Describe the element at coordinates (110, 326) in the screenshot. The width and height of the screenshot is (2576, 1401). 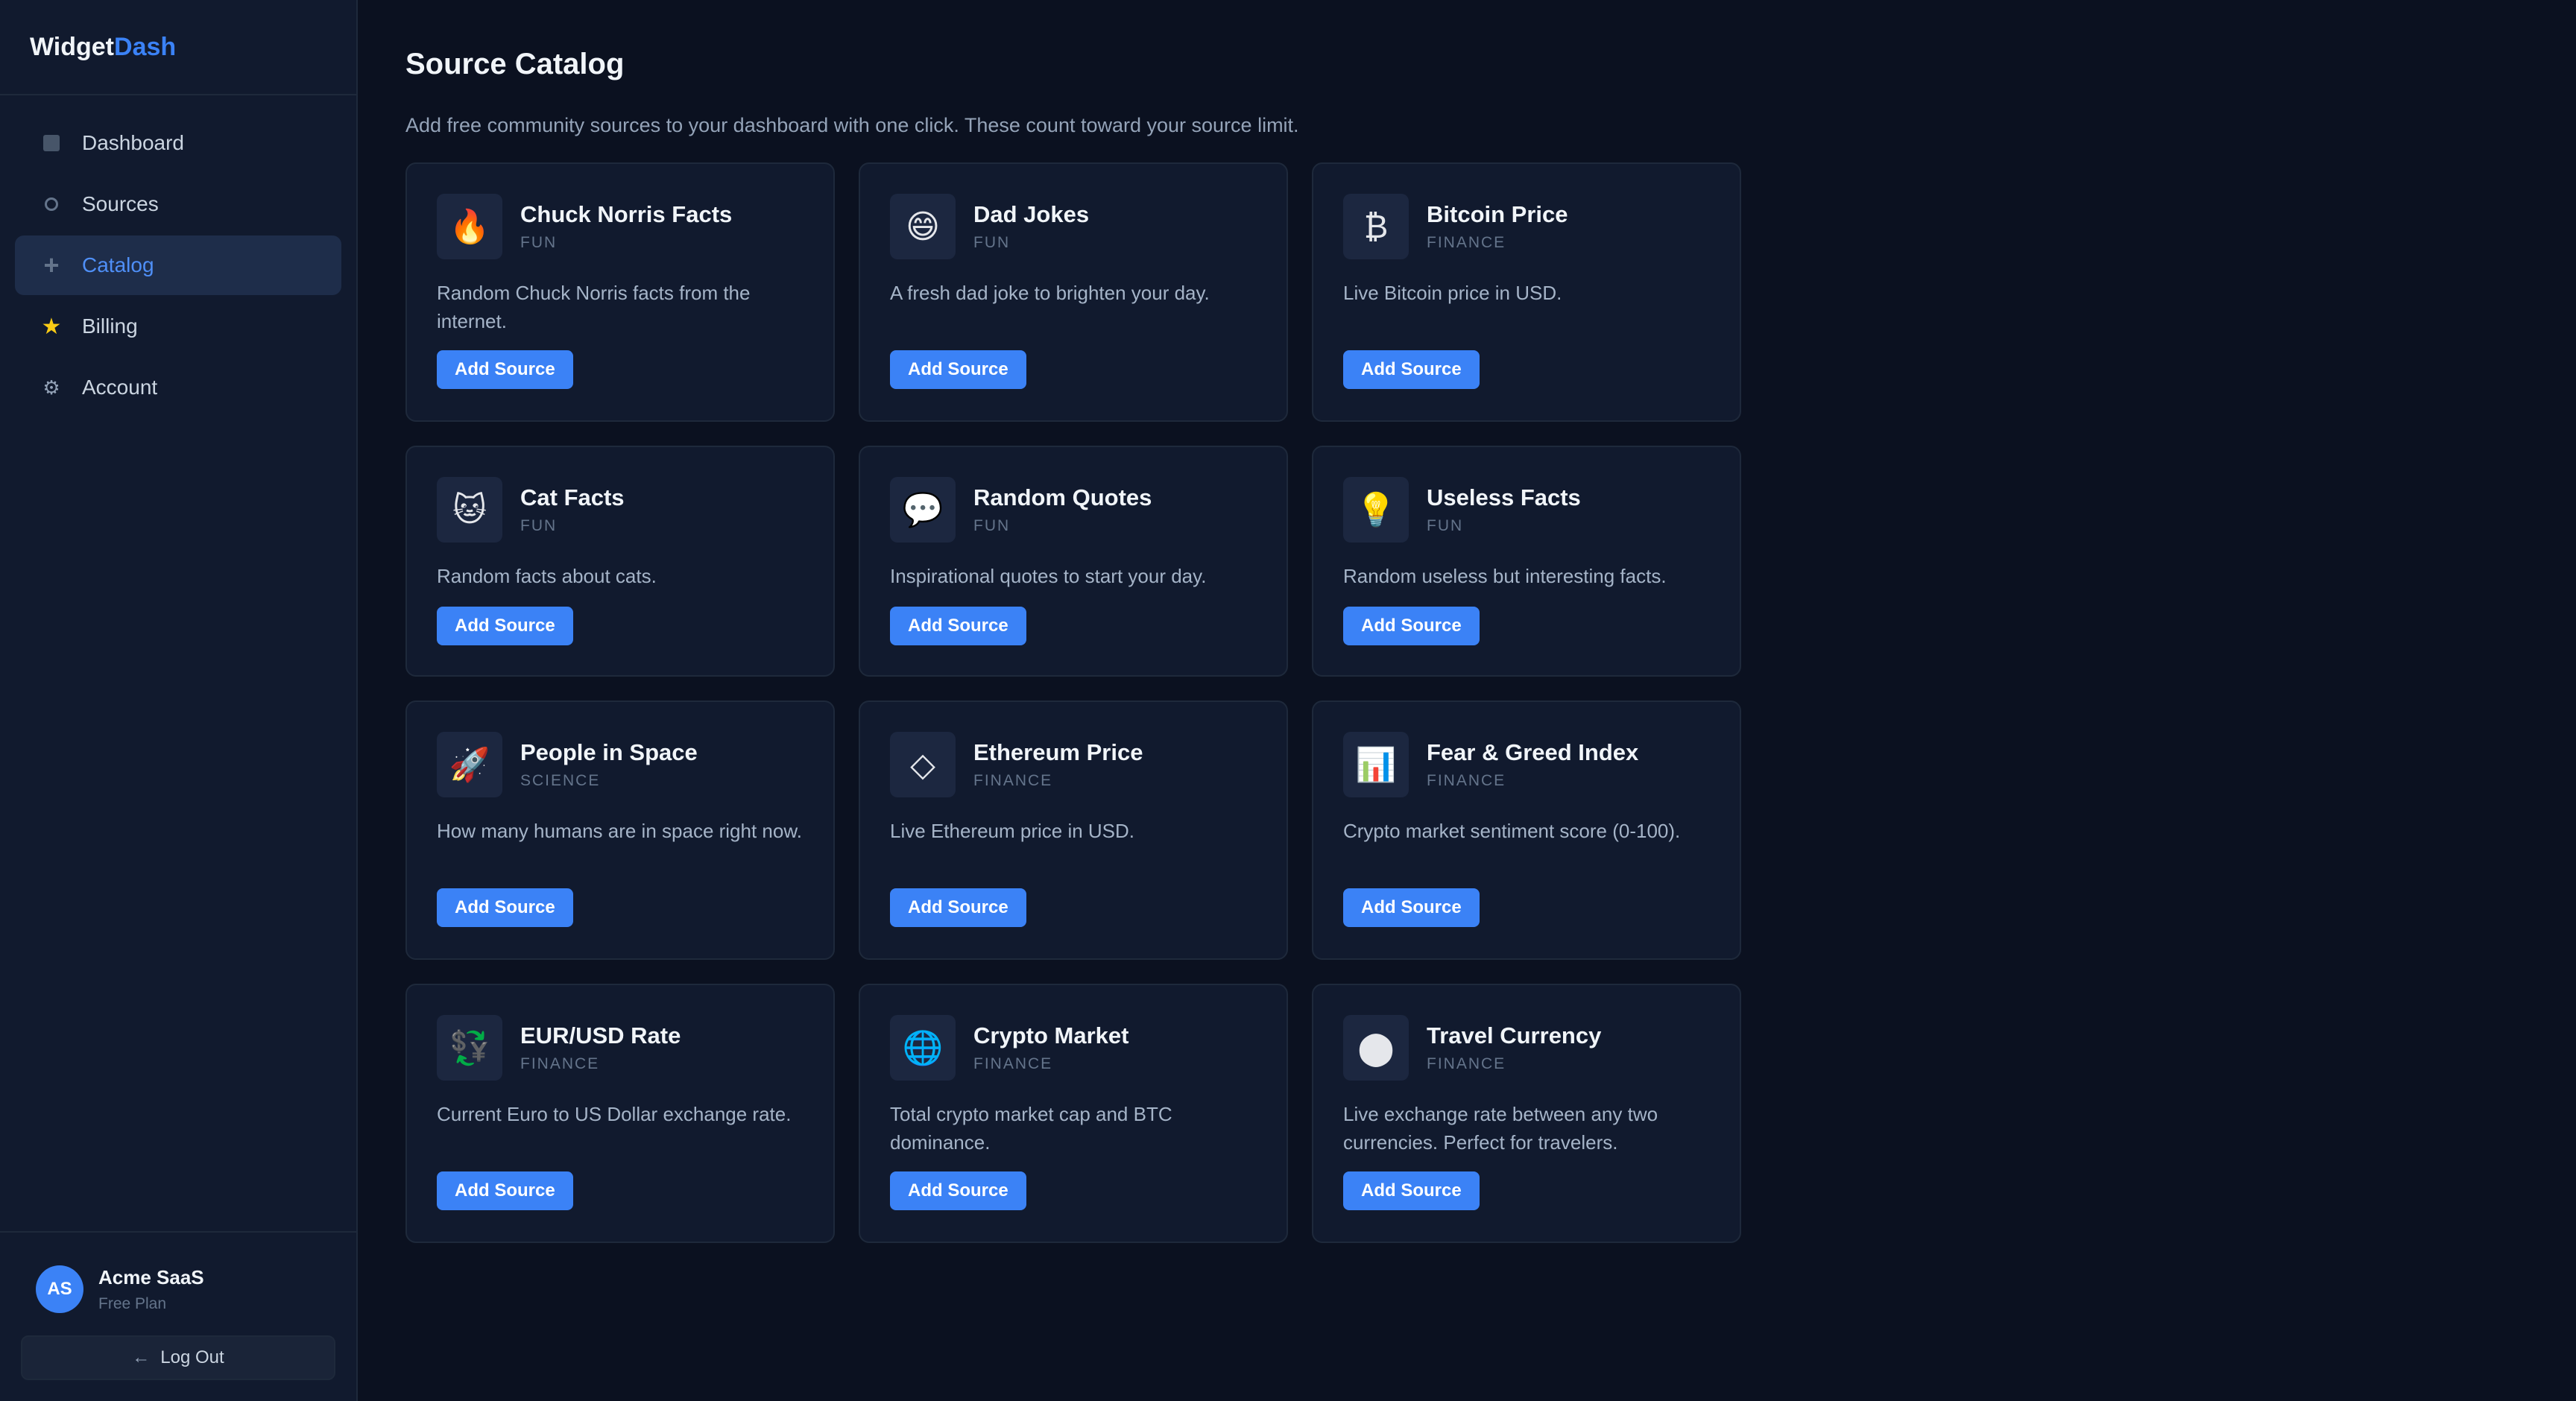
I see `sidebar-item-label: Billing` at that location.